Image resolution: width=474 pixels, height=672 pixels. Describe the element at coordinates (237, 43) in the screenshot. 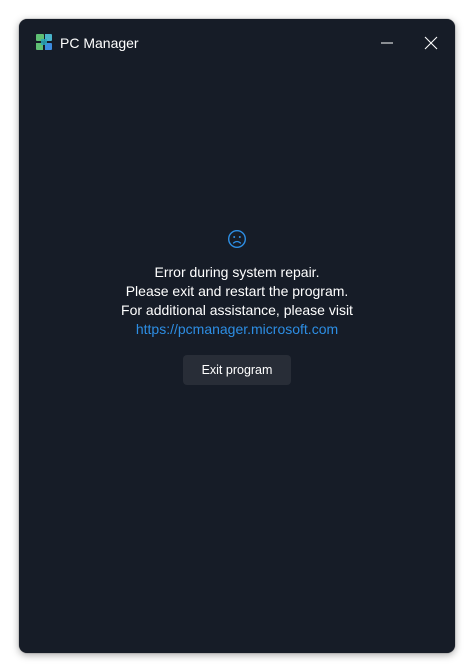

I see `title-bar: PC Manager` at that location.